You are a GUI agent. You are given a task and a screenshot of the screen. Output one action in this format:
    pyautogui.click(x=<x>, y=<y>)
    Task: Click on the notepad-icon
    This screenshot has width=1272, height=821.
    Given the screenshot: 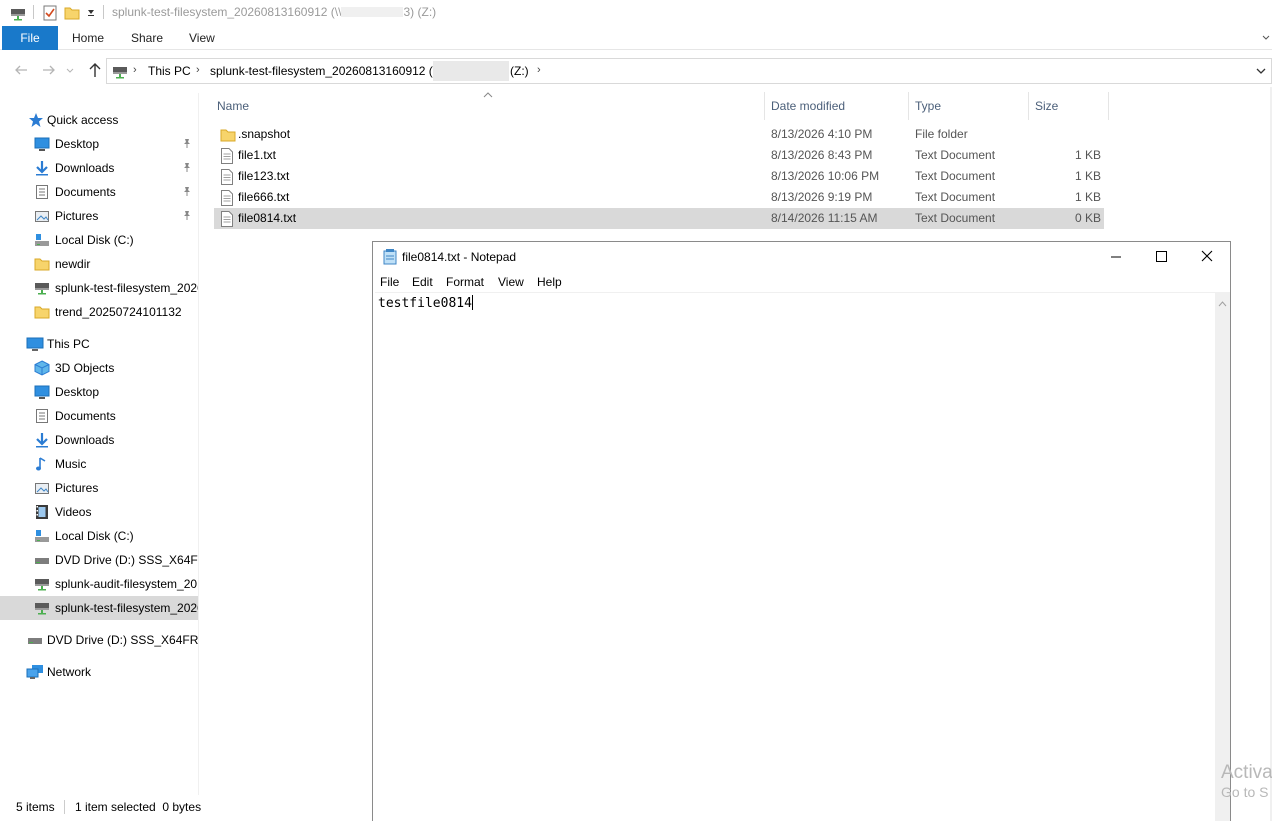 What is the action you would take?
    pyautogui.click(x=390, y=257)
    